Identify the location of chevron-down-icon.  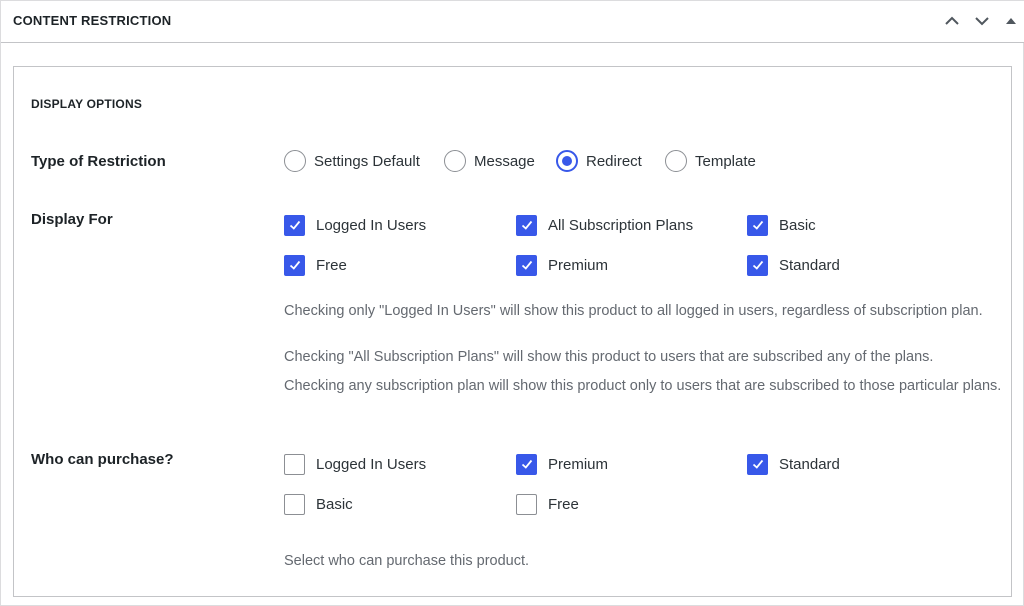
(982, 21).